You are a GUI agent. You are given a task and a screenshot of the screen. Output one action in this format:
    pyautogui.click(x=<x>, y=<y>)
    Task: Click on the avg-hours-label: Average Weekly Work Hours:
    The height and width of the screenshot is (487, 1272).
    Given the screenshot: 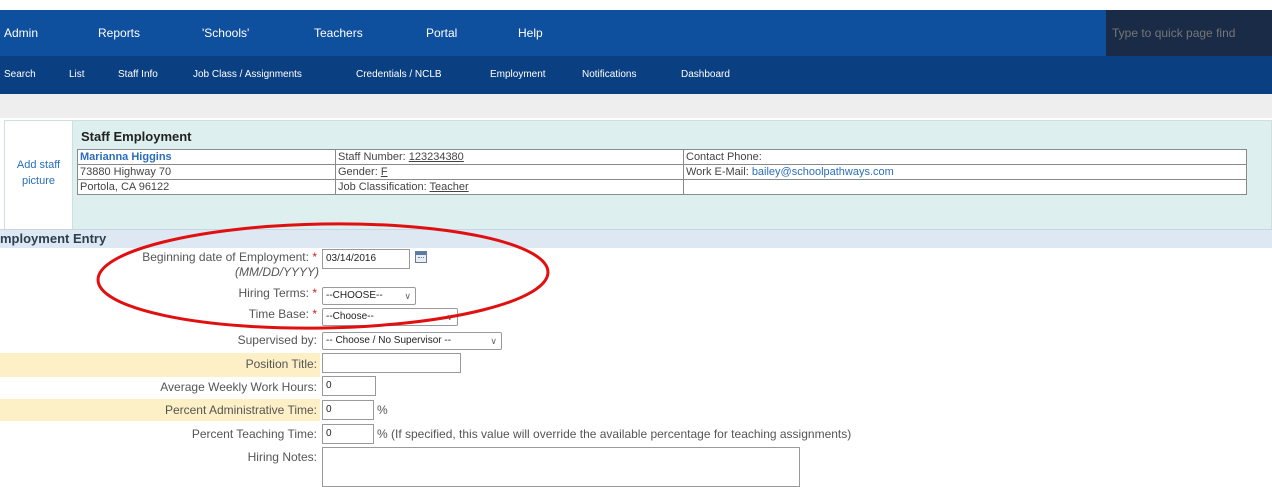 What is the action you would take?
    pyautogui.click(x=238, y=387)
    